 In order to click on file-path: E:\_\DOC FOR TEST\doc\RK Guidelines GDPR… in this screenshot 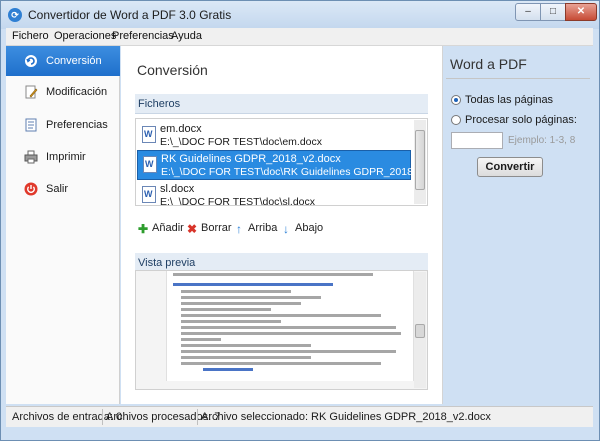, I will do `click(294, 172)`.